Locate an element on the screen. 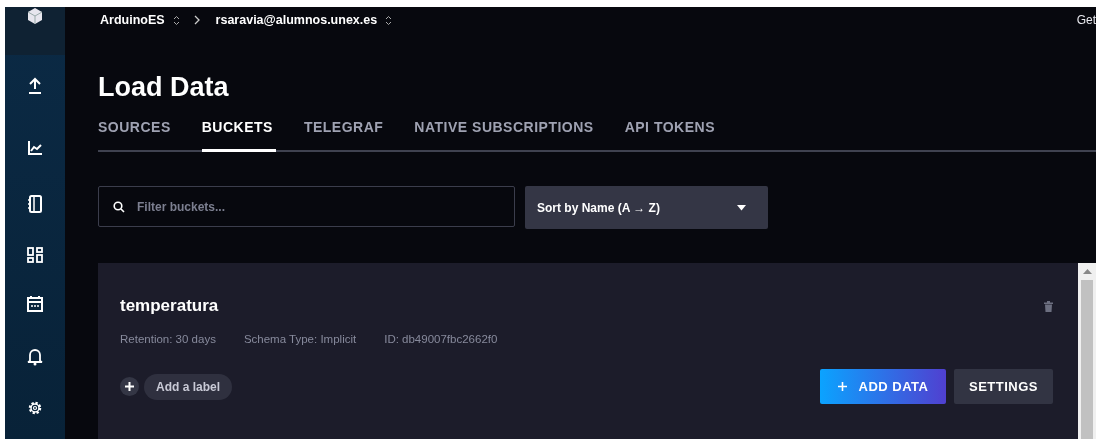 The width and height of the screenshot is (1096, 439). scroll-up-icon is located at coordinates (1087, 271).